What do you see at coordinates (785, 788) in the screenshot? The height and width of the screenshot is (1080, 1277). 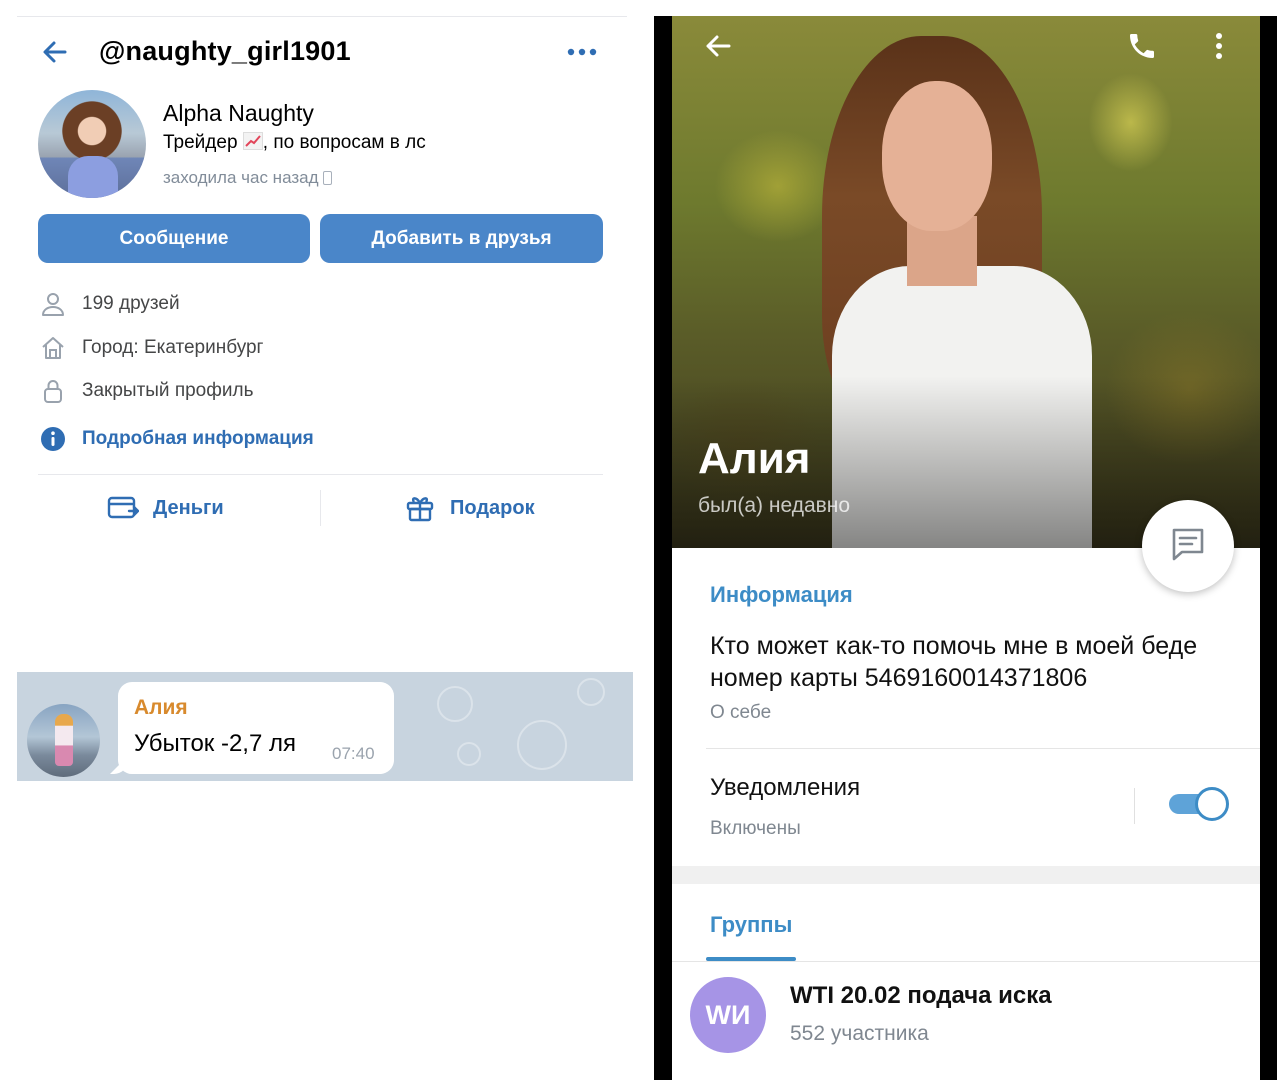 I see `notifications-title: Уведомления` at bounding box center [785, 788].